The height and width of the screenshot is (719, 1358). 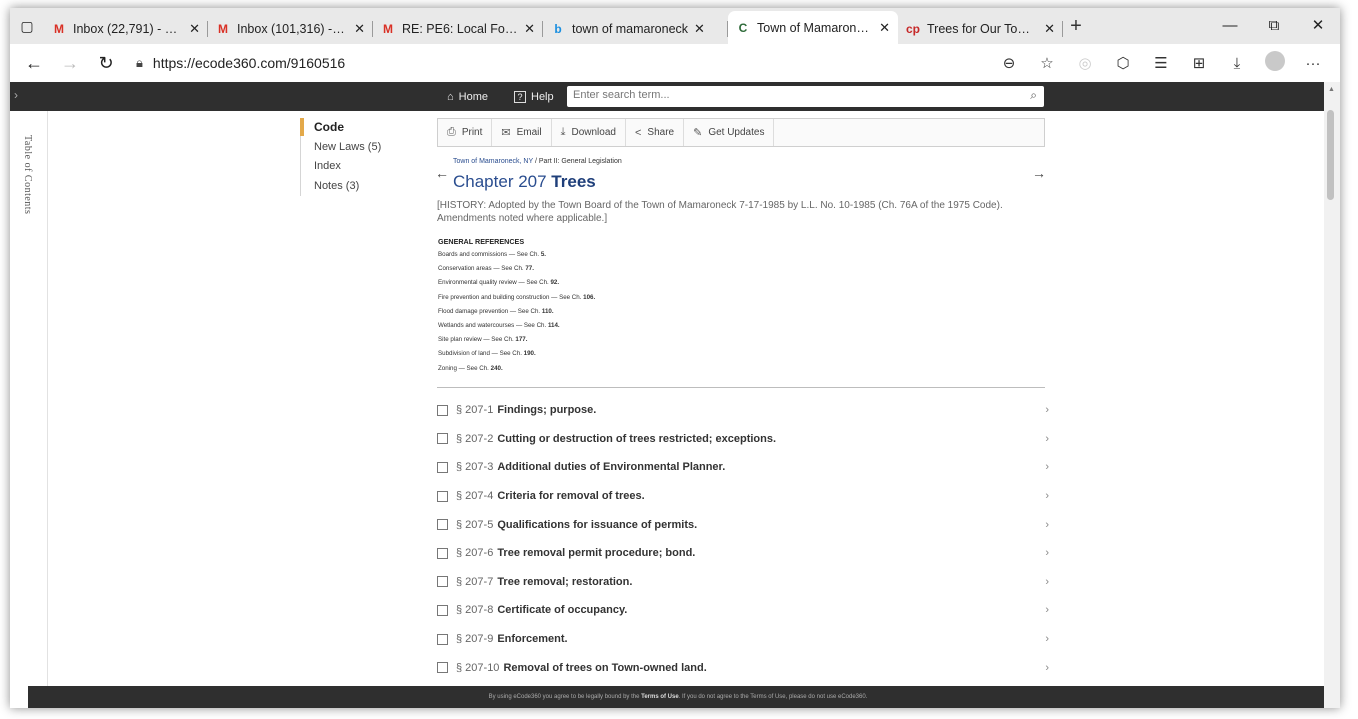 What do you see at coordinates (290, 29) in the screenshot?
I see `browser-tab: M Inbox (101,316) - dfd2 ✕` at bounding box center [290, 29].